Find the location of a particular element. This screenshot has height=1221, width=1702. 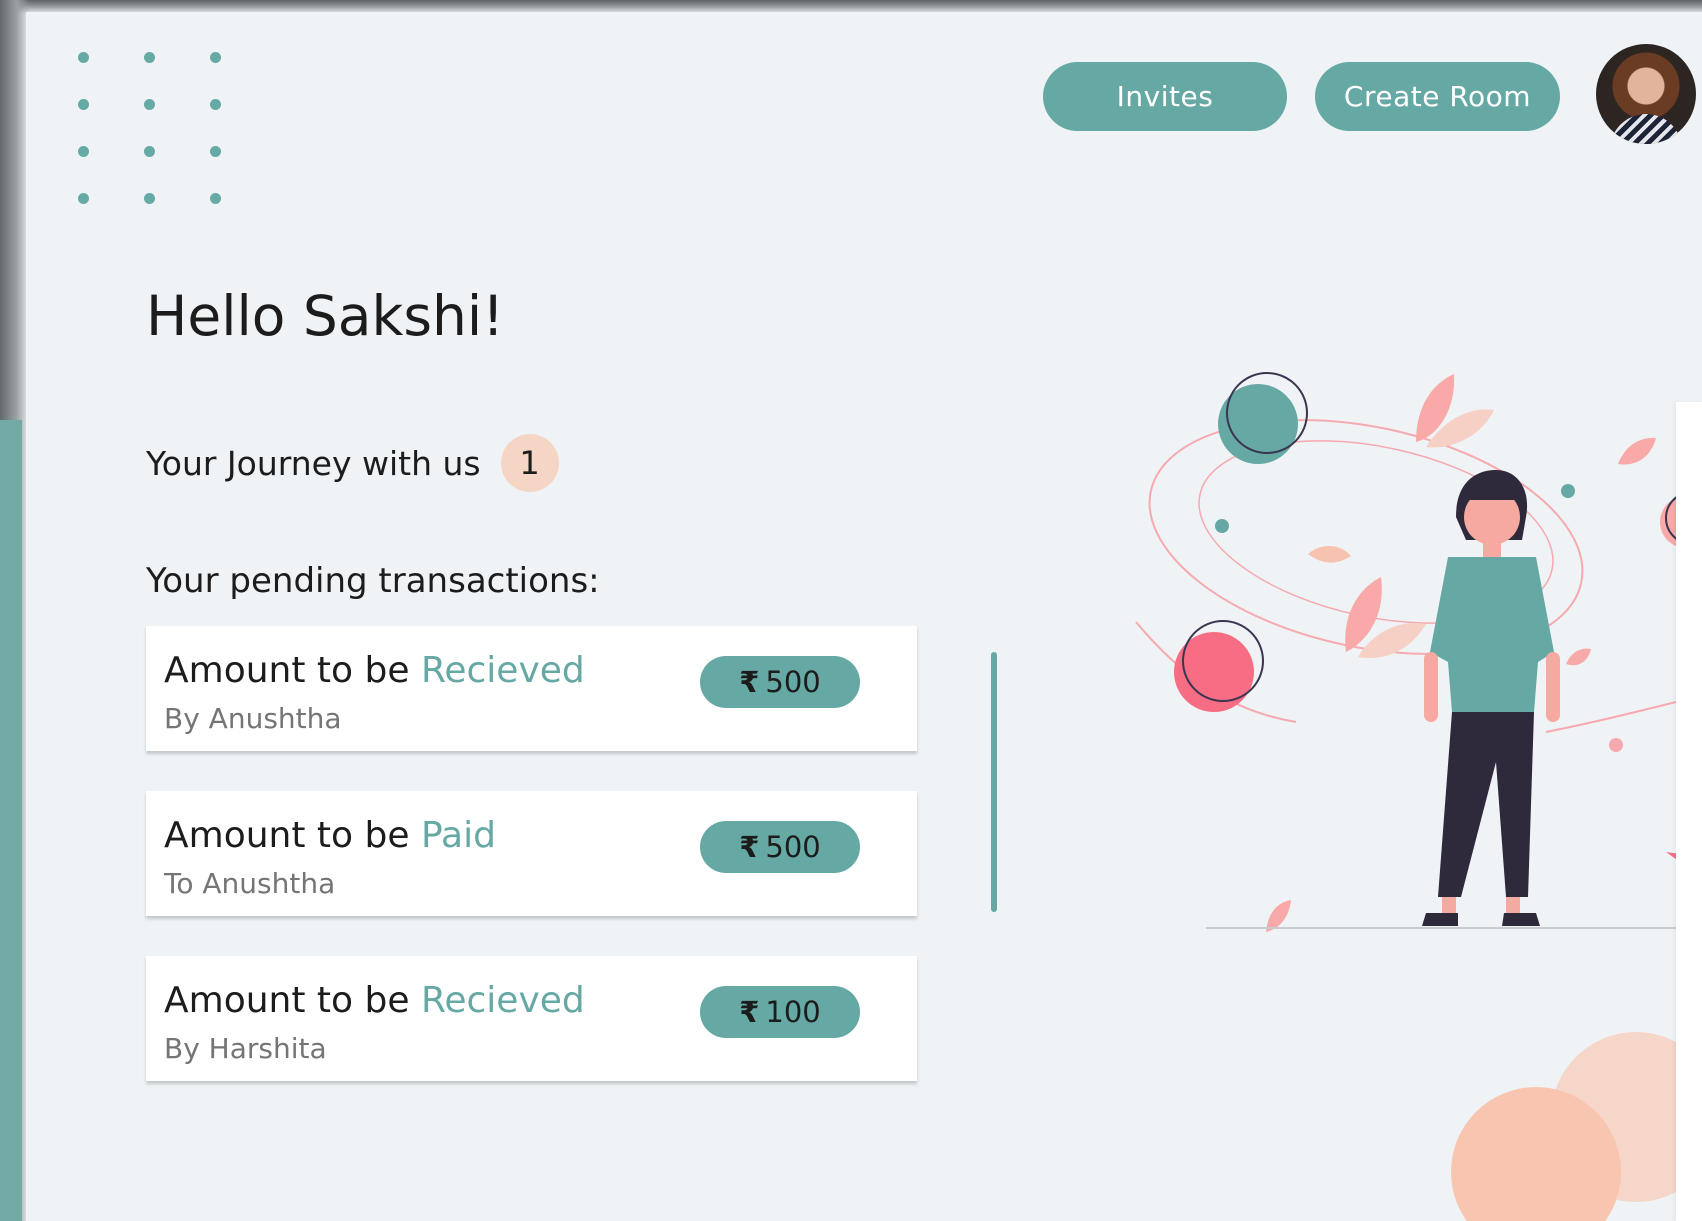

journey-count-badge: 1 is located at coordinates (529, 463).